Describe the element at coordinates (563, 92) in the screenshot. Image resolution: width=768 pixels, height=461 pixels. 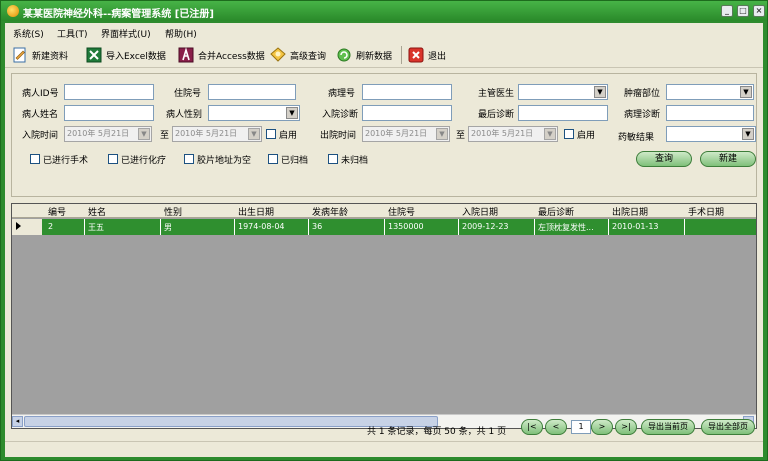
I see `doctor-select: ▼` at that location.